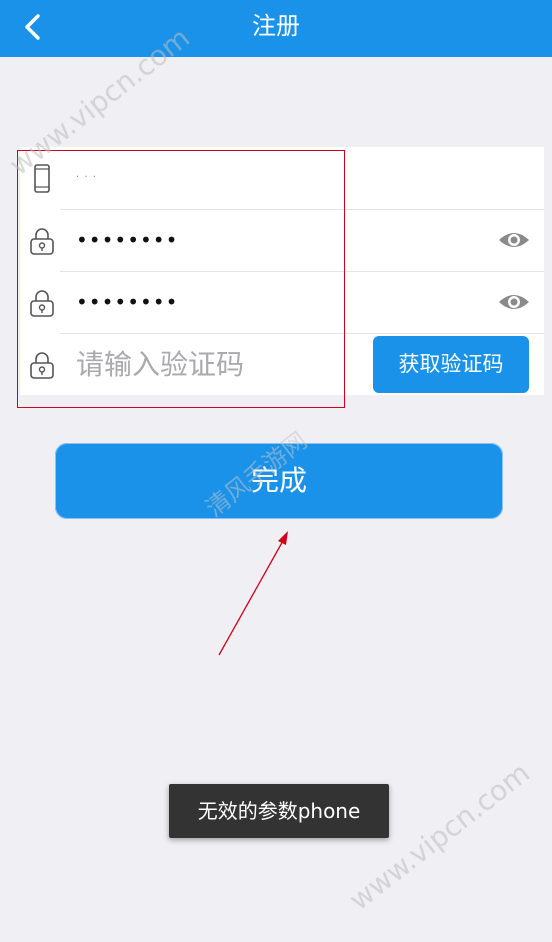 Image resolution: width=552 pixels, height=942 pixels. What do you see at coordinates (279, 811) in the screenshot?
I see `toast-message: 无效的参数phone` at bounding box center [279, 811].